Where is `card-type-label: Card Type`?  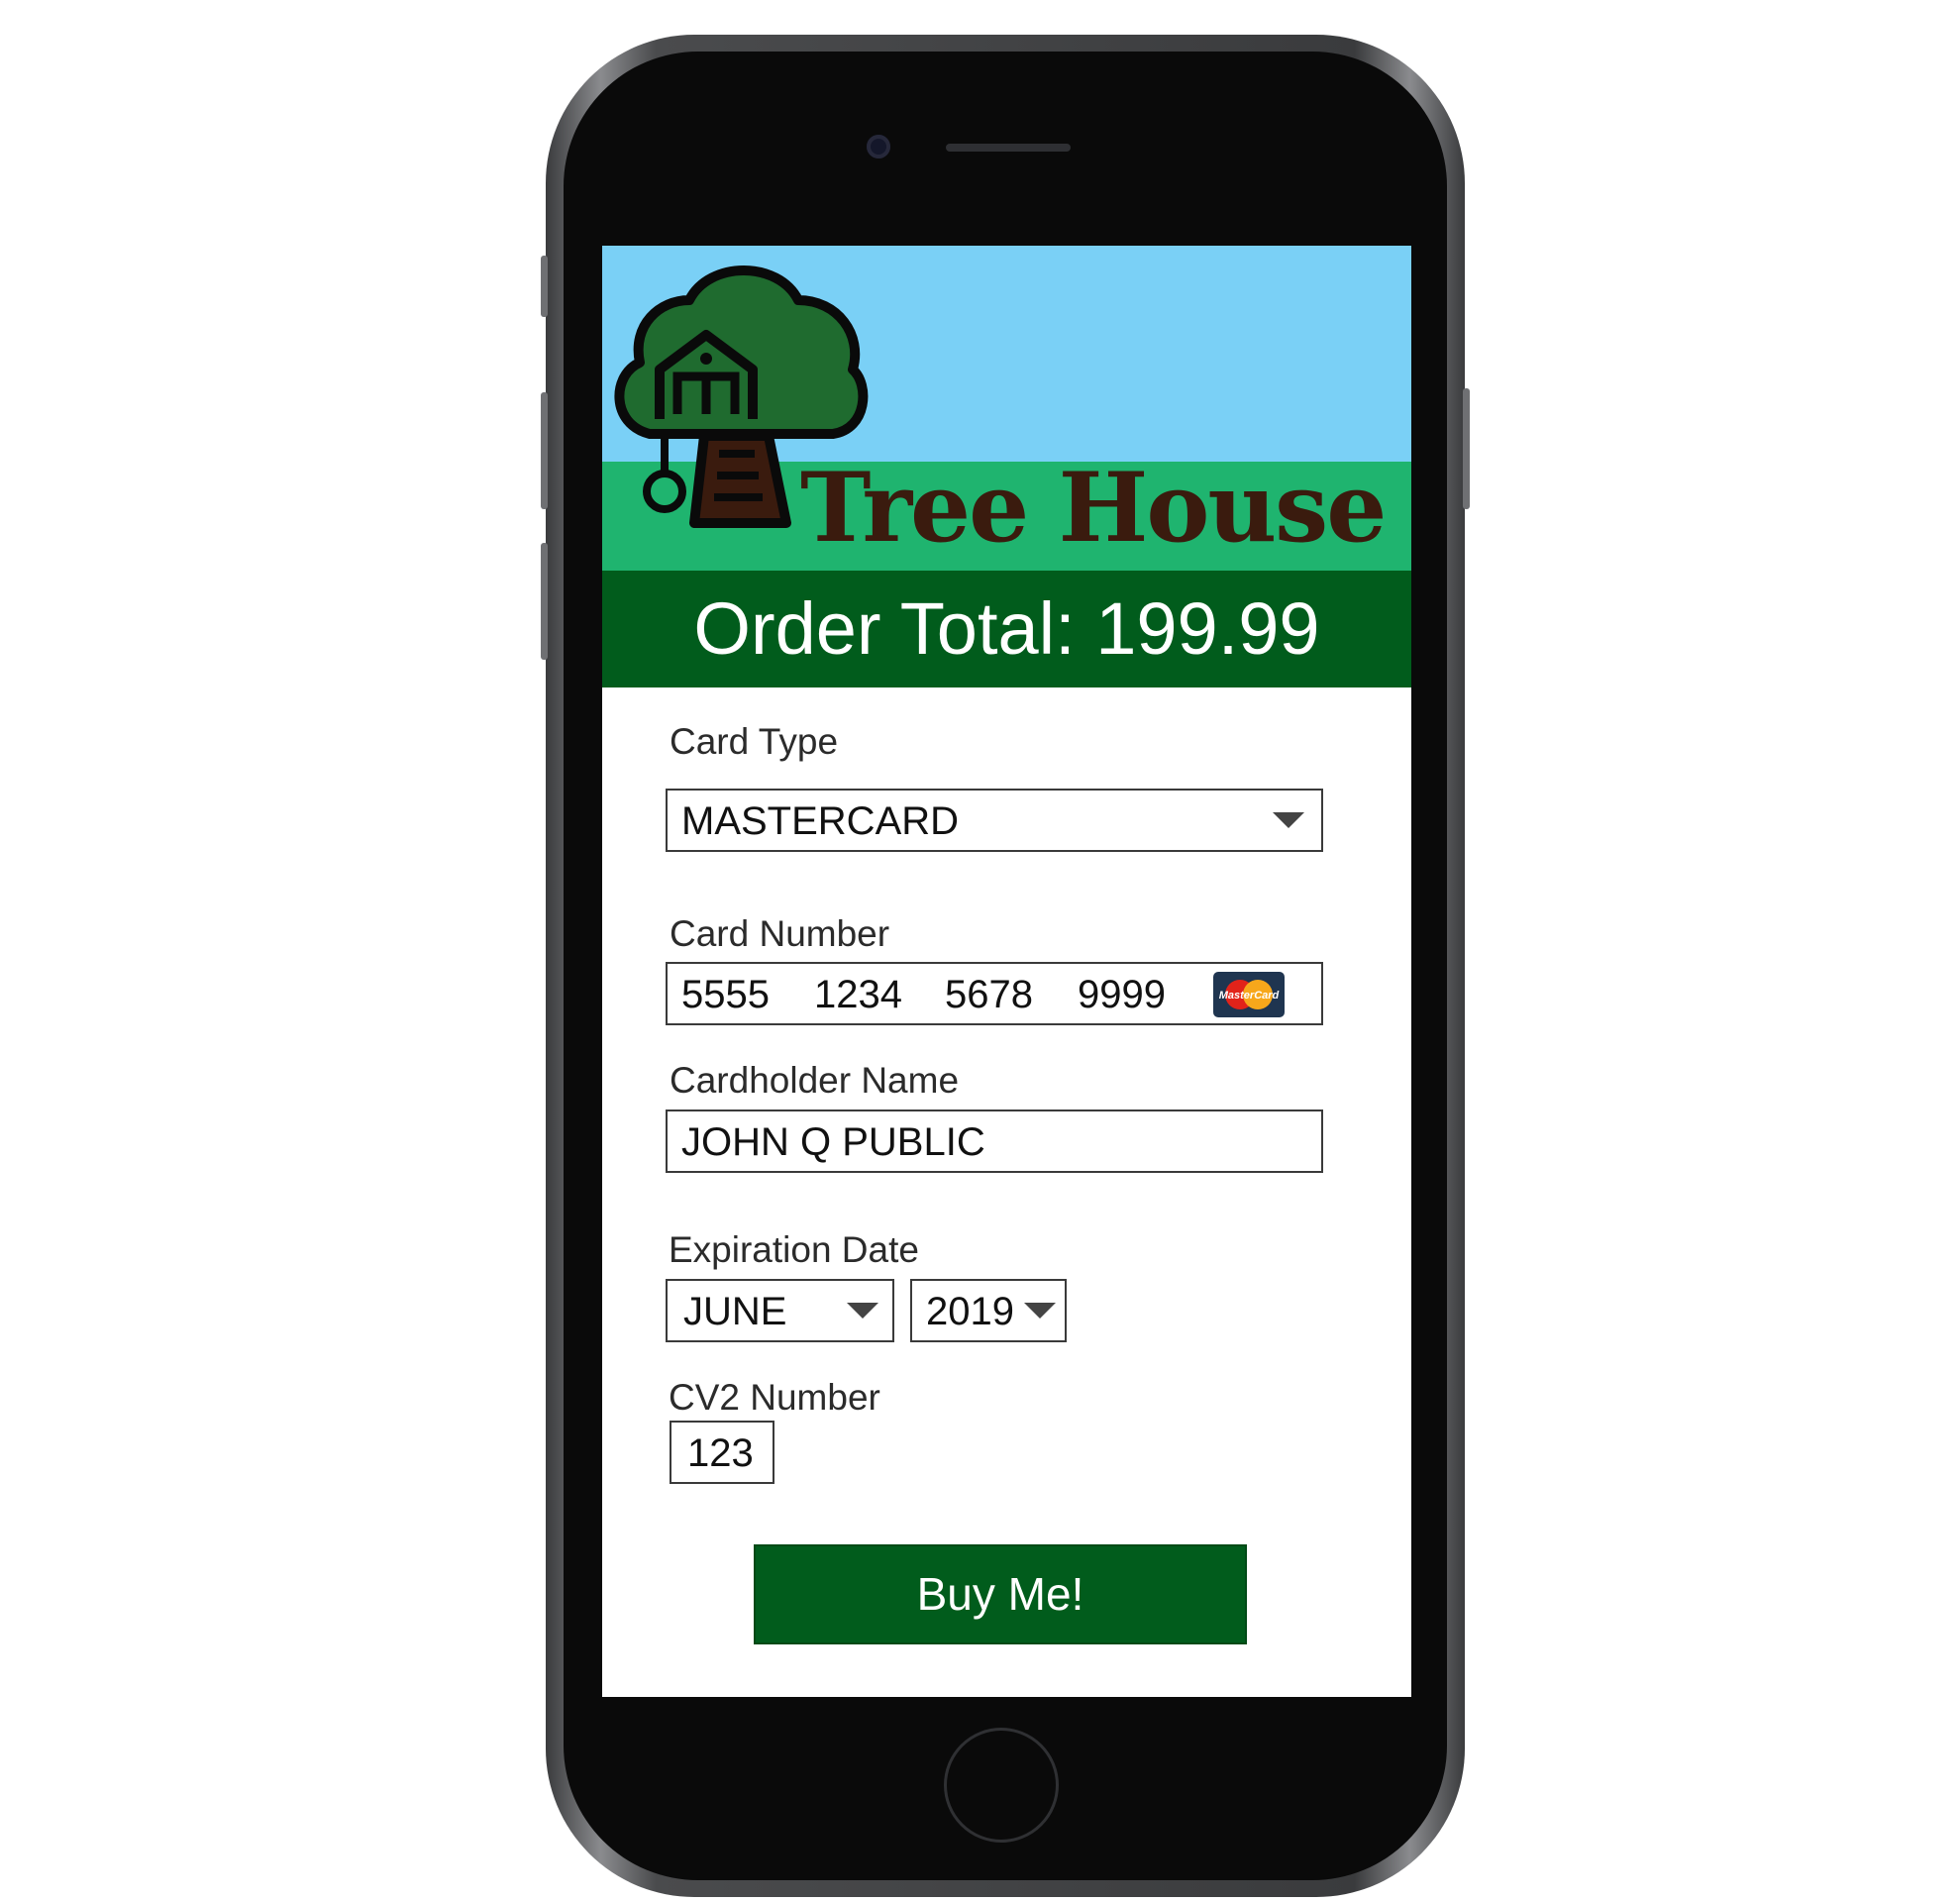
card-type-label: Card Type is located at coordinates (754, 741).